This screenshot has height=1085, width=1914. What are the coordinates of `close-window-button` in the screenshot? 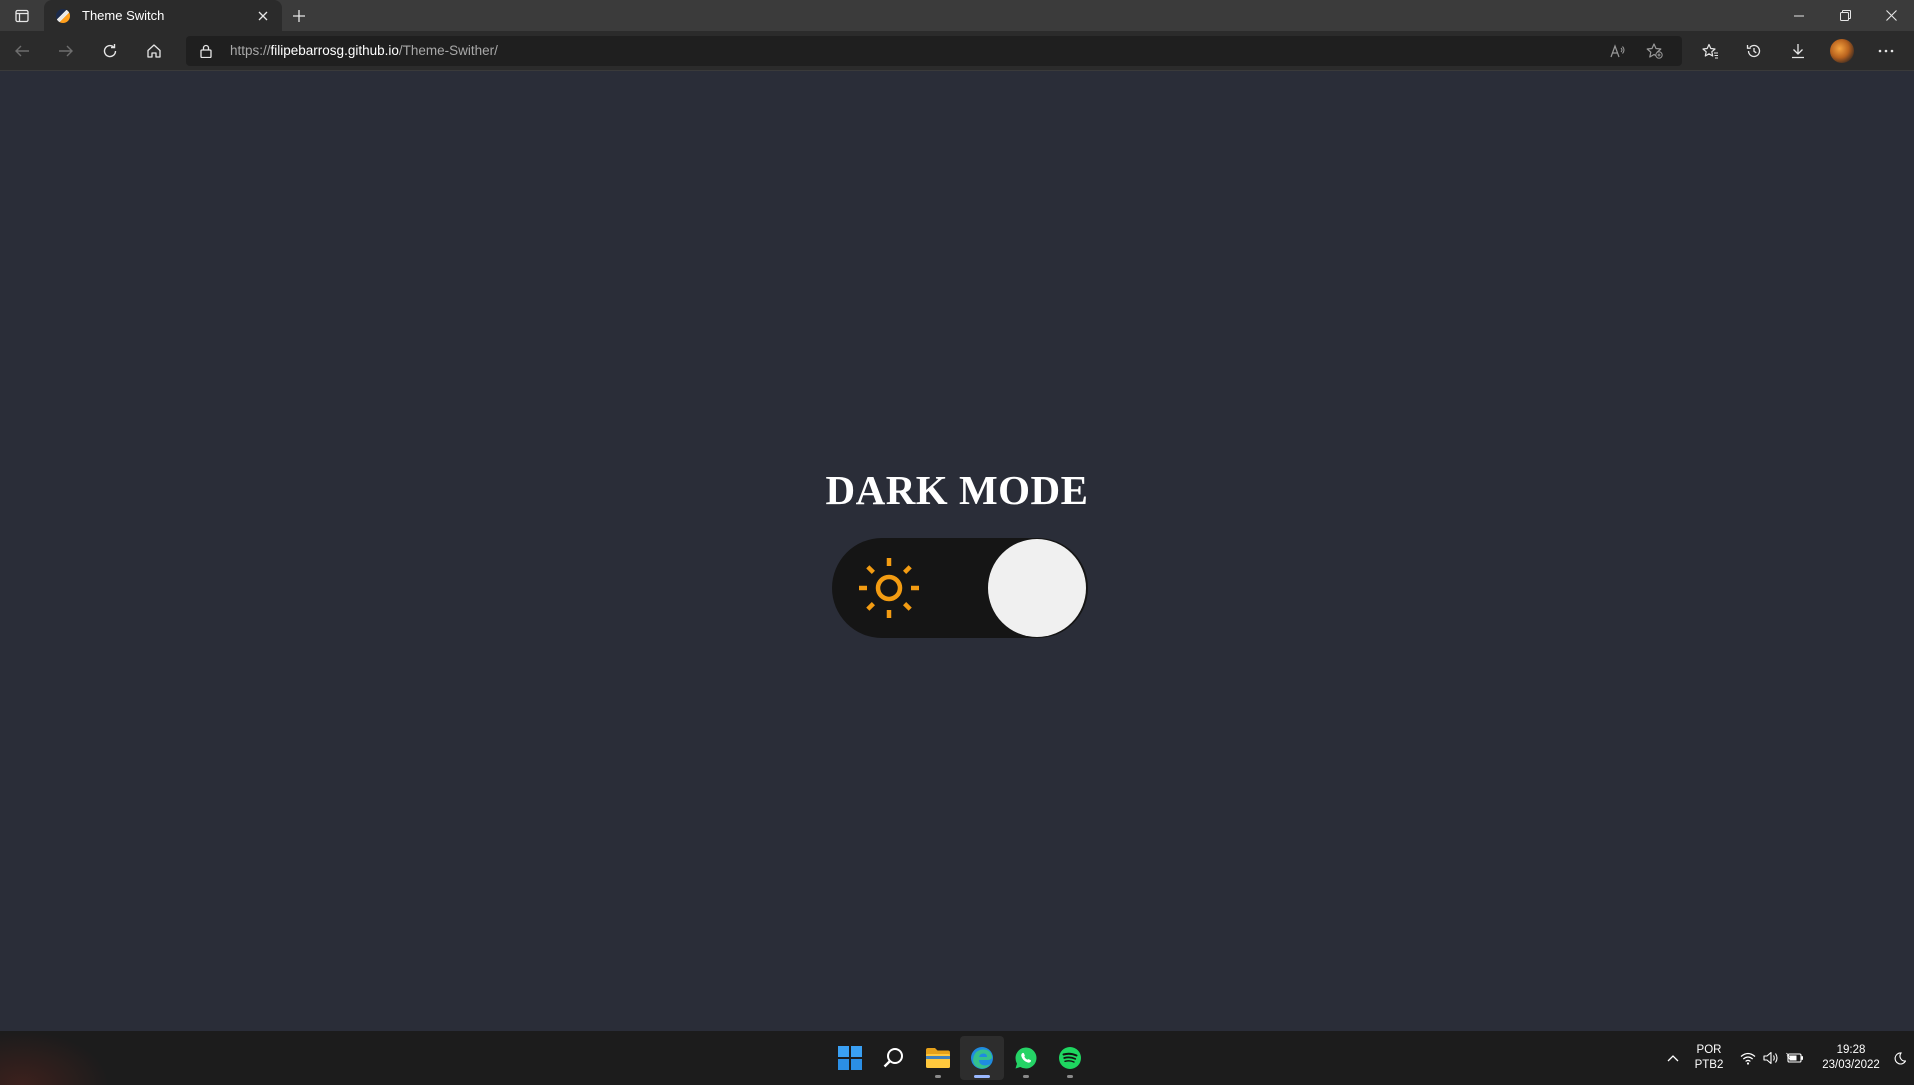 It's located at (1891, 15).